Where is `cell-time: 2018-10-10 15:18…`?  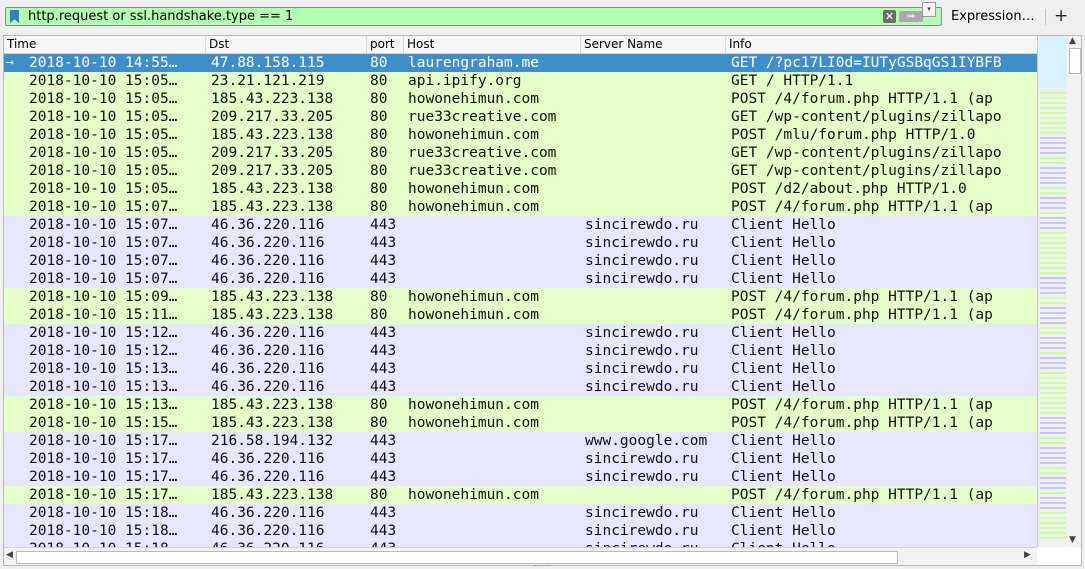 cell-time: 2018-10-10 15:18… is located at coordinates (103, 531).